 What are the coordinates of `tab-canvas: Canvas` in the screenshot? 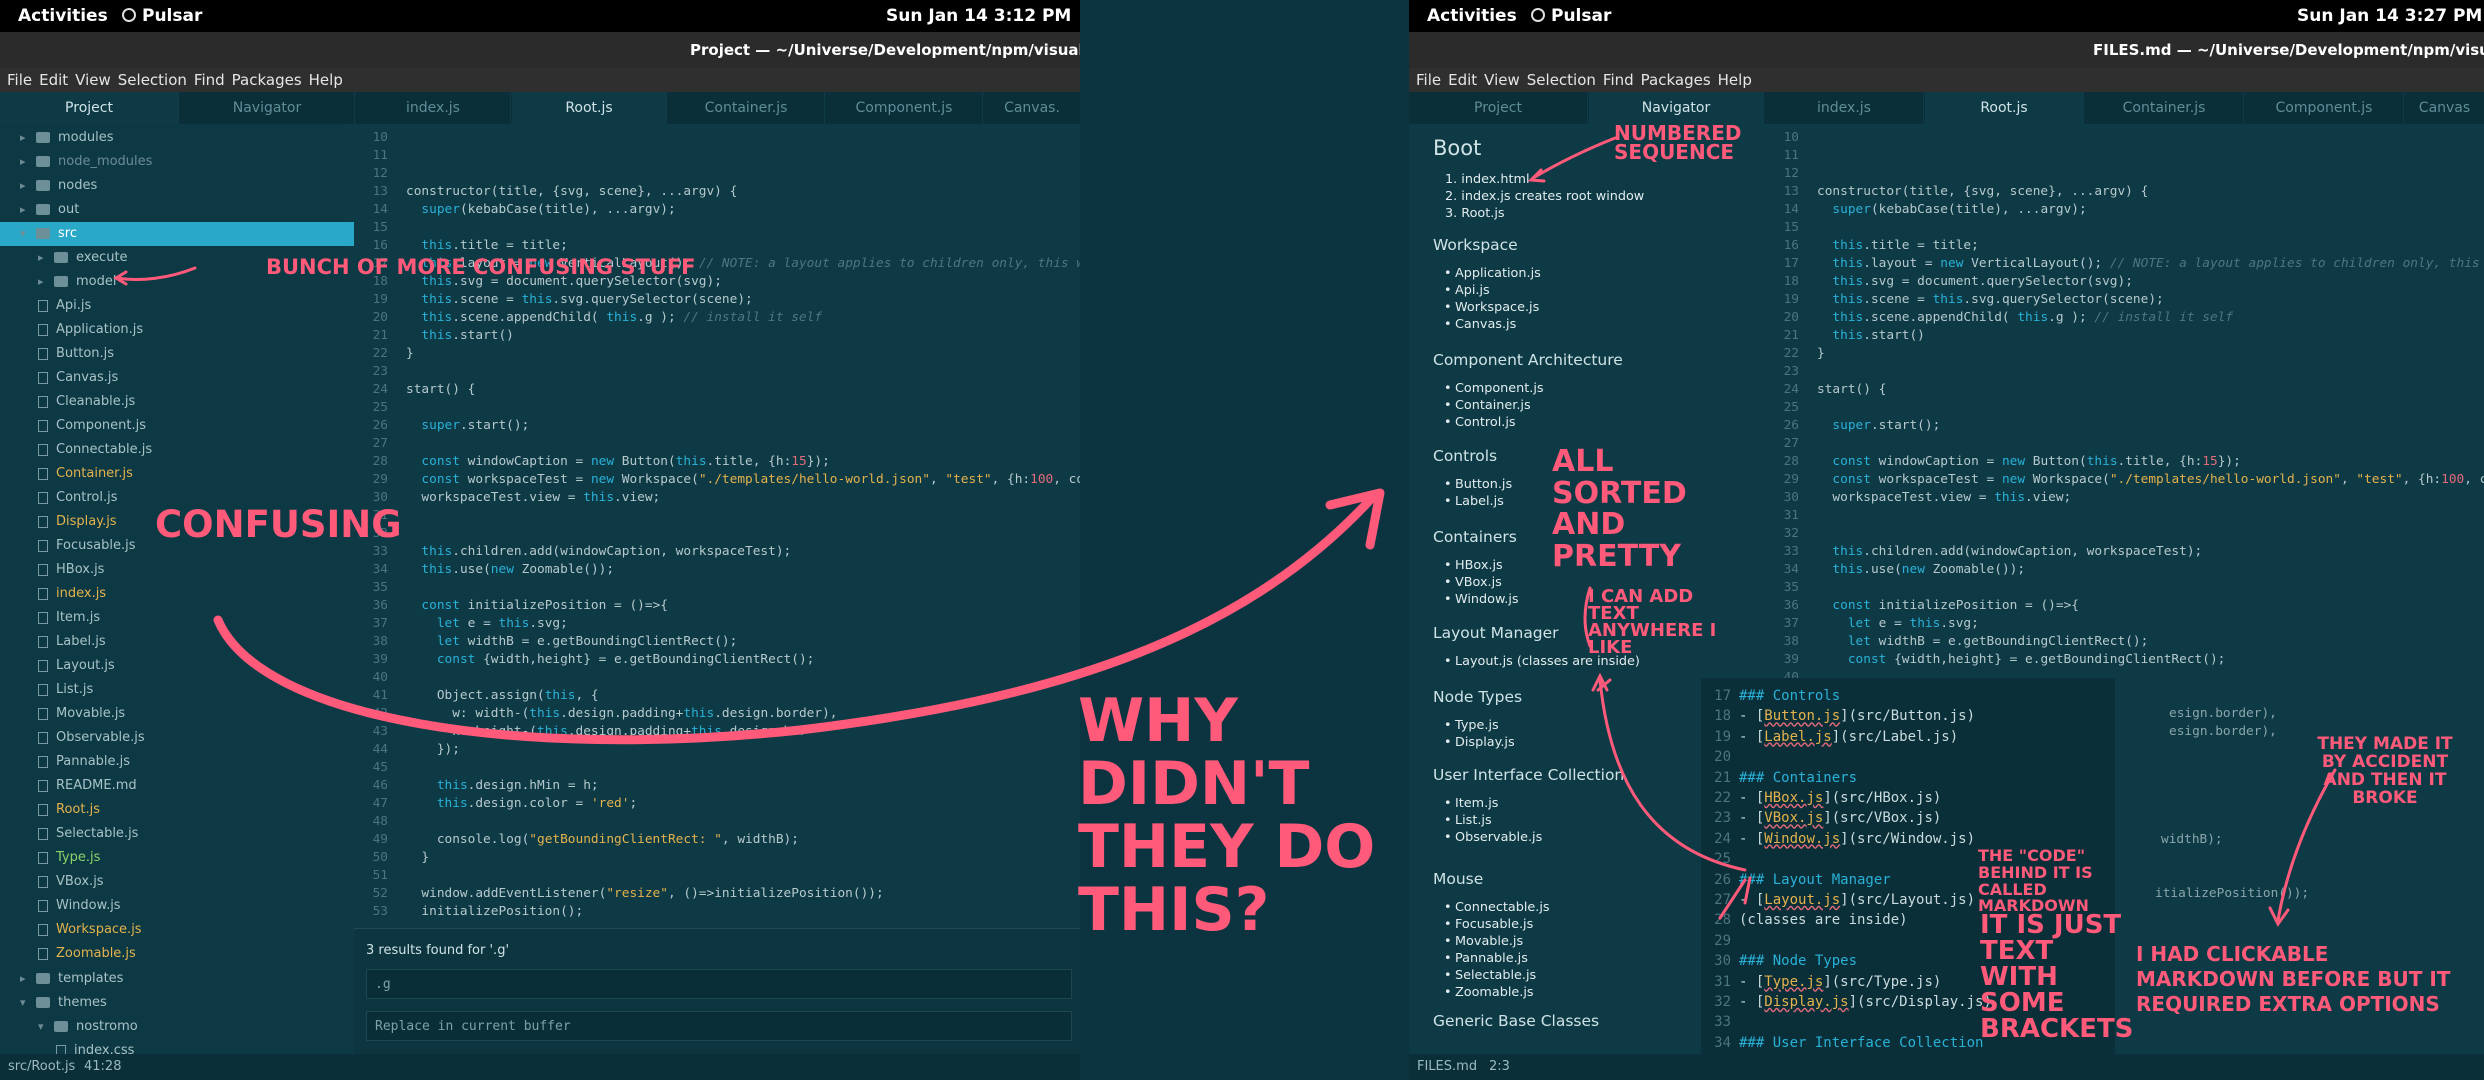 It's located at (2444, 108).